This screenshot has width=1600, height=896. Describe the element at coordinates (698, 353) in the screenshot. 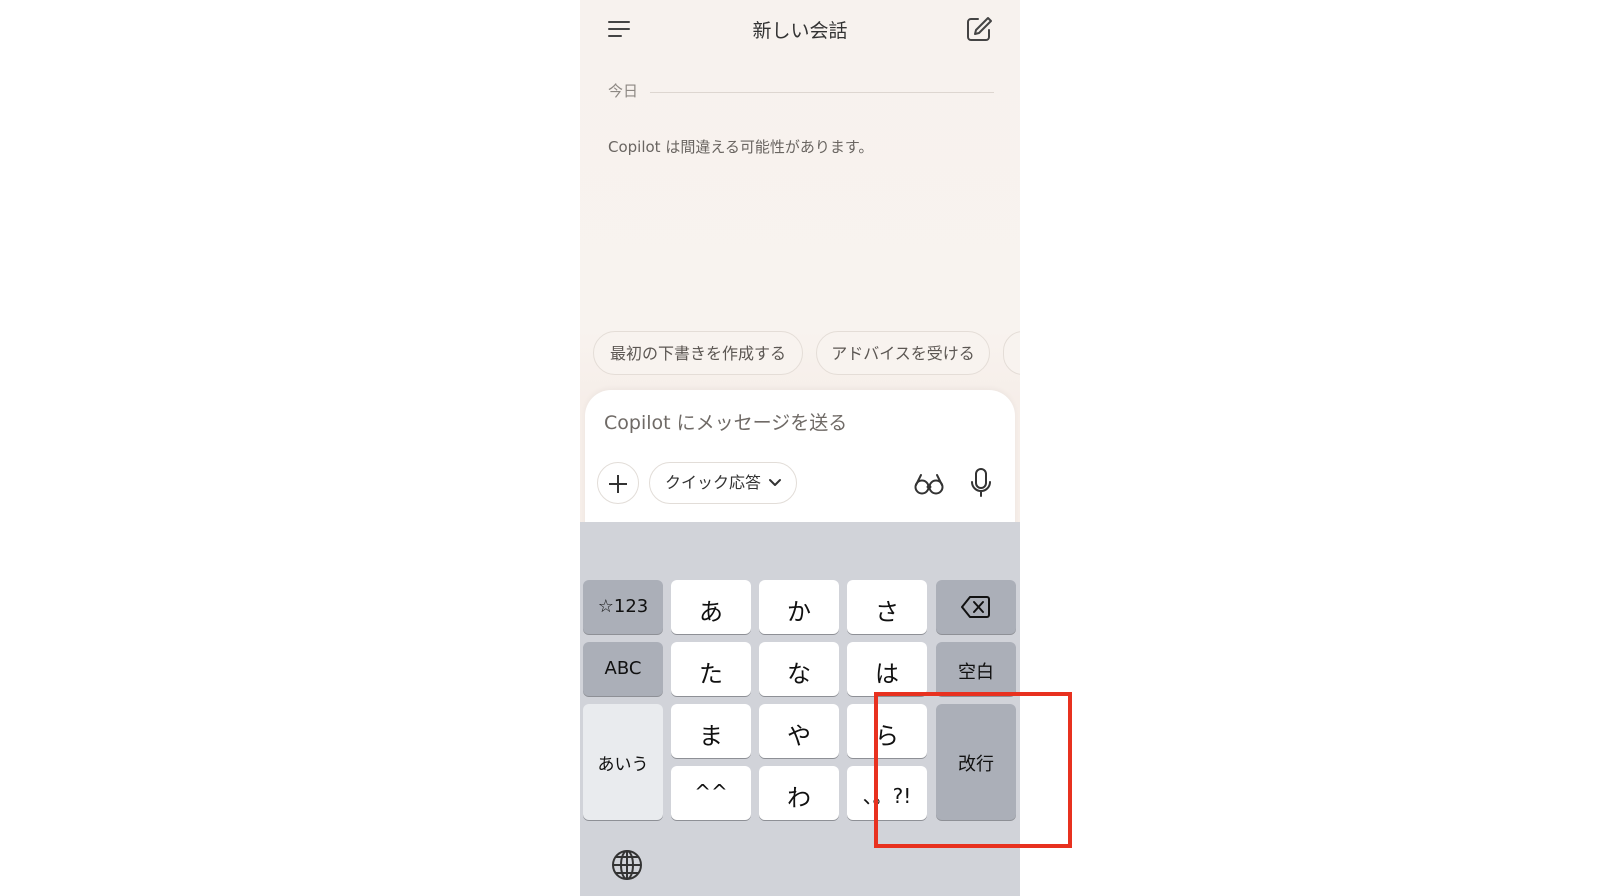

I see `suggestion-chip-draft: 最初の下書きを作成する` at that location.